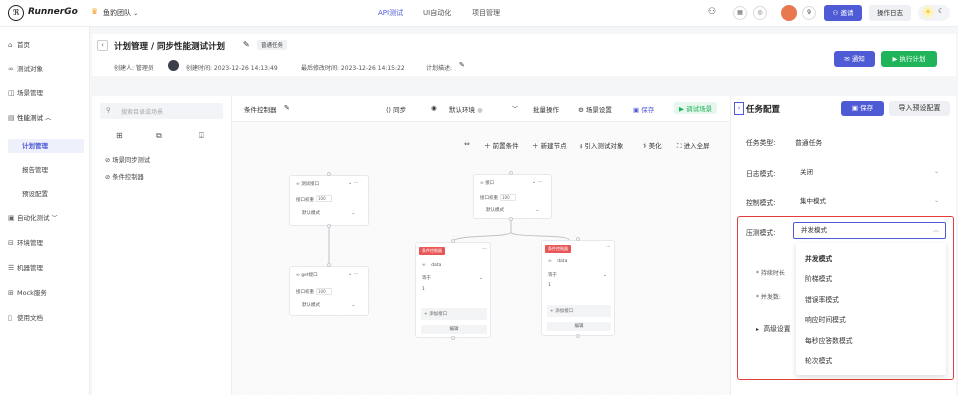 This screenshot has width=958, height=395. Describe the element at coordinates (95, 11) in the screenshot. I see `team-icon: ♛` at that location.